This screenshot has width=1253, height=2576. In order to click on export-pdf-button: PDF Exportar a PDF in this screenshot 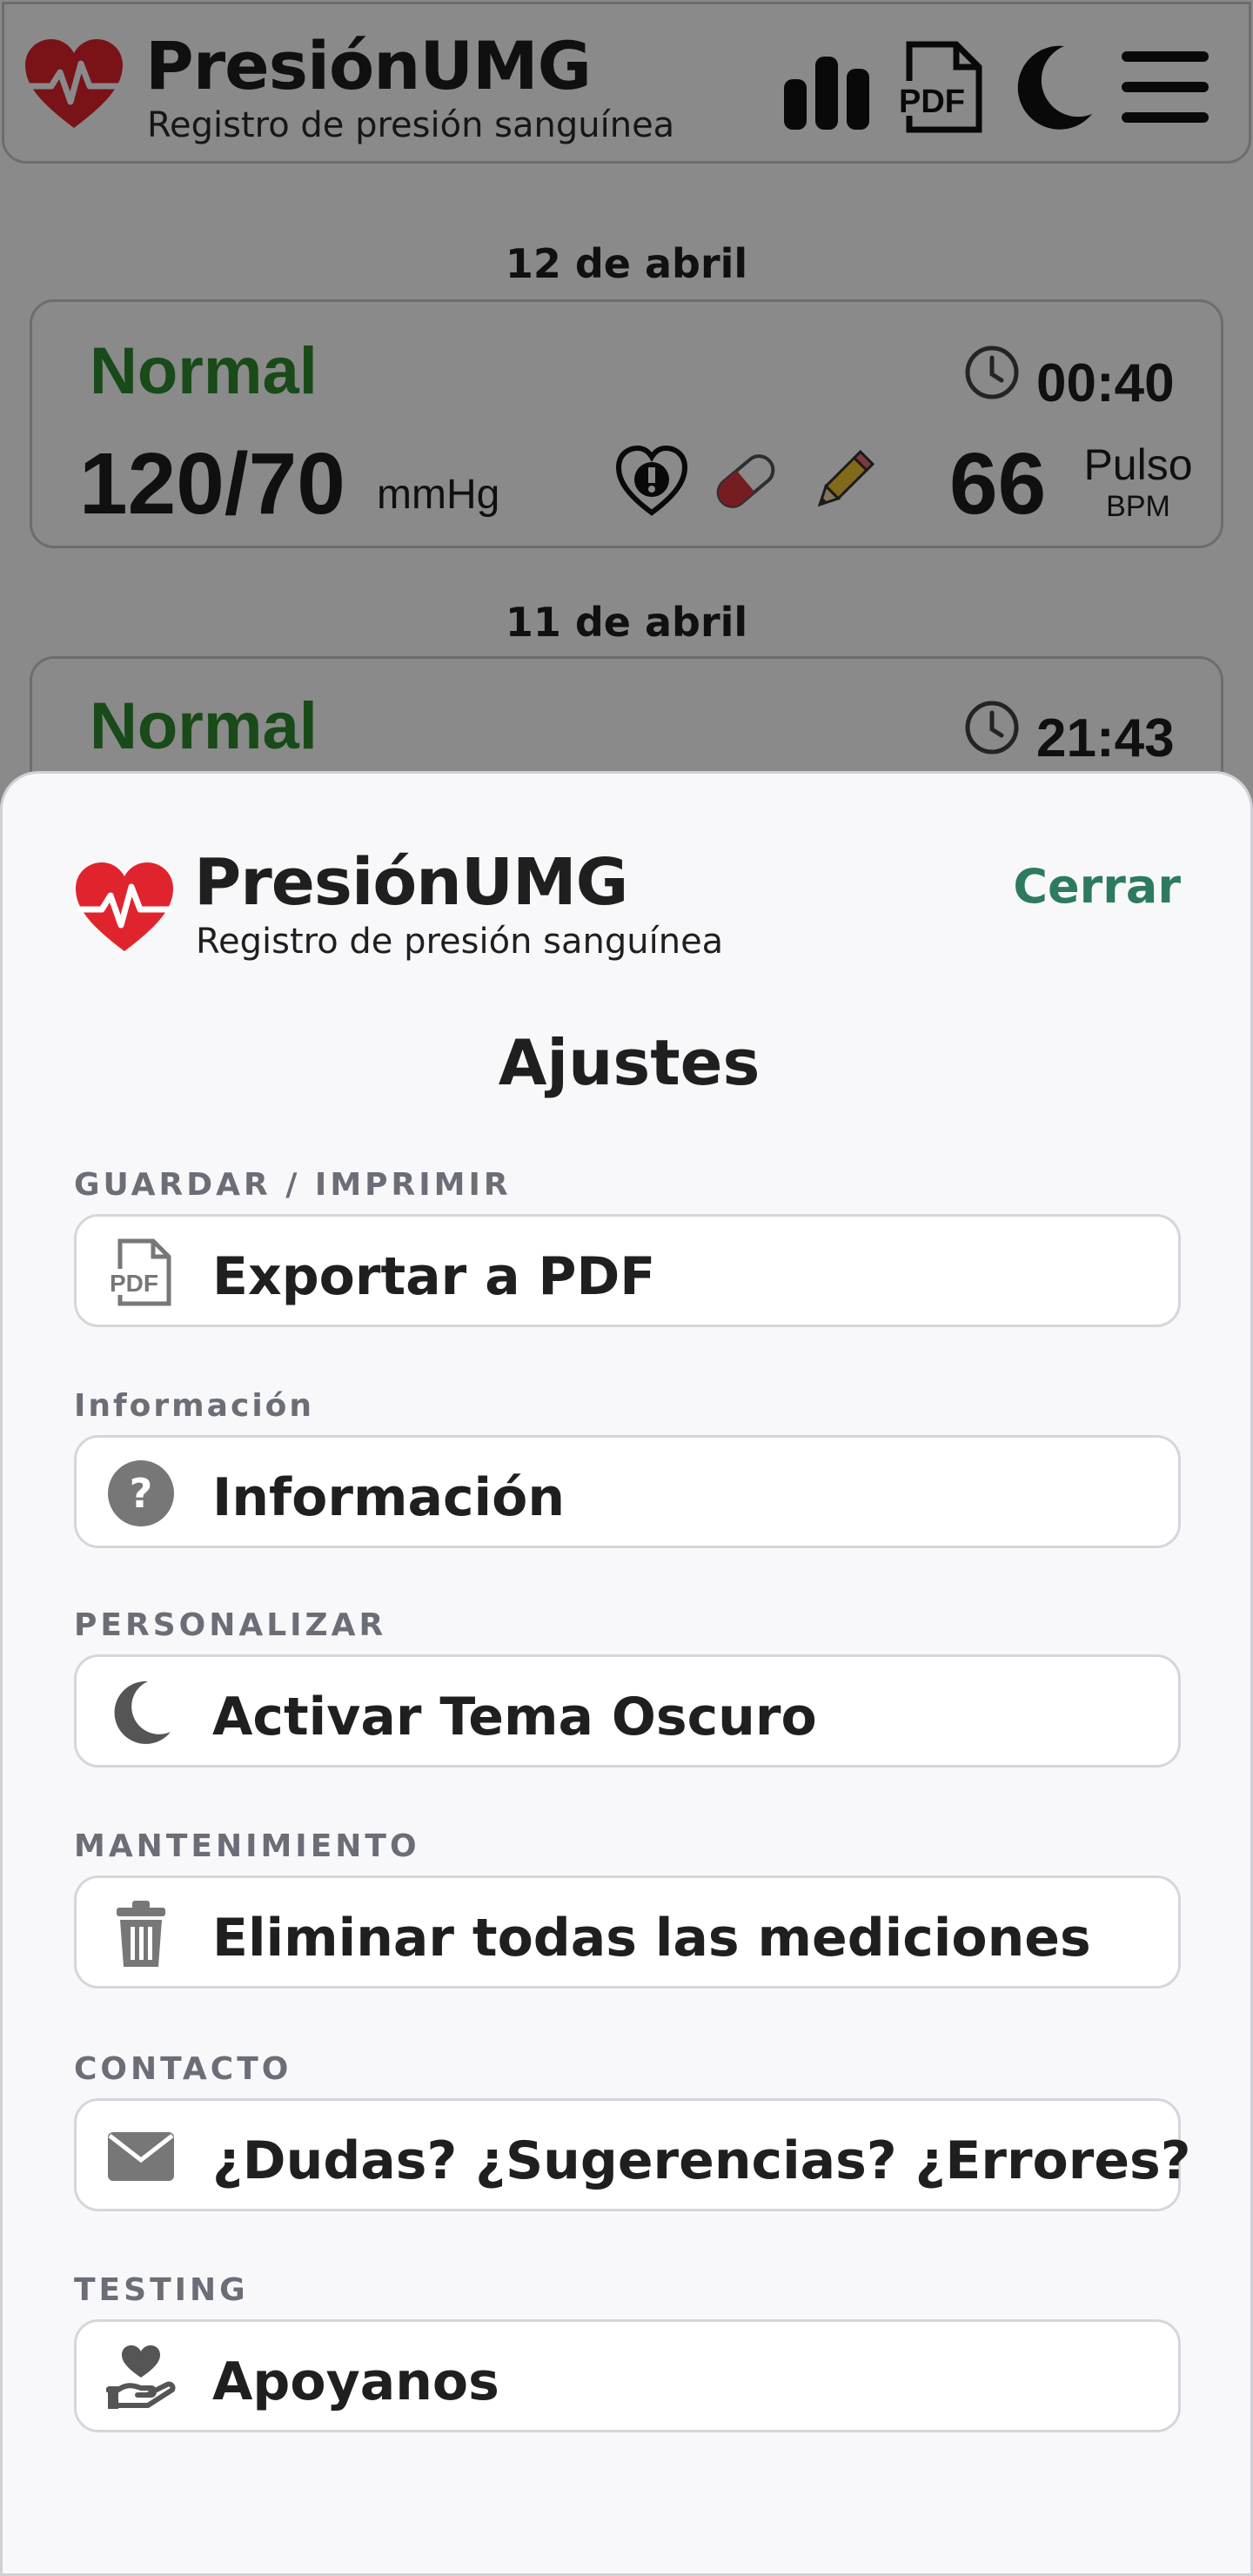, I will do `click(627, 1271)`.